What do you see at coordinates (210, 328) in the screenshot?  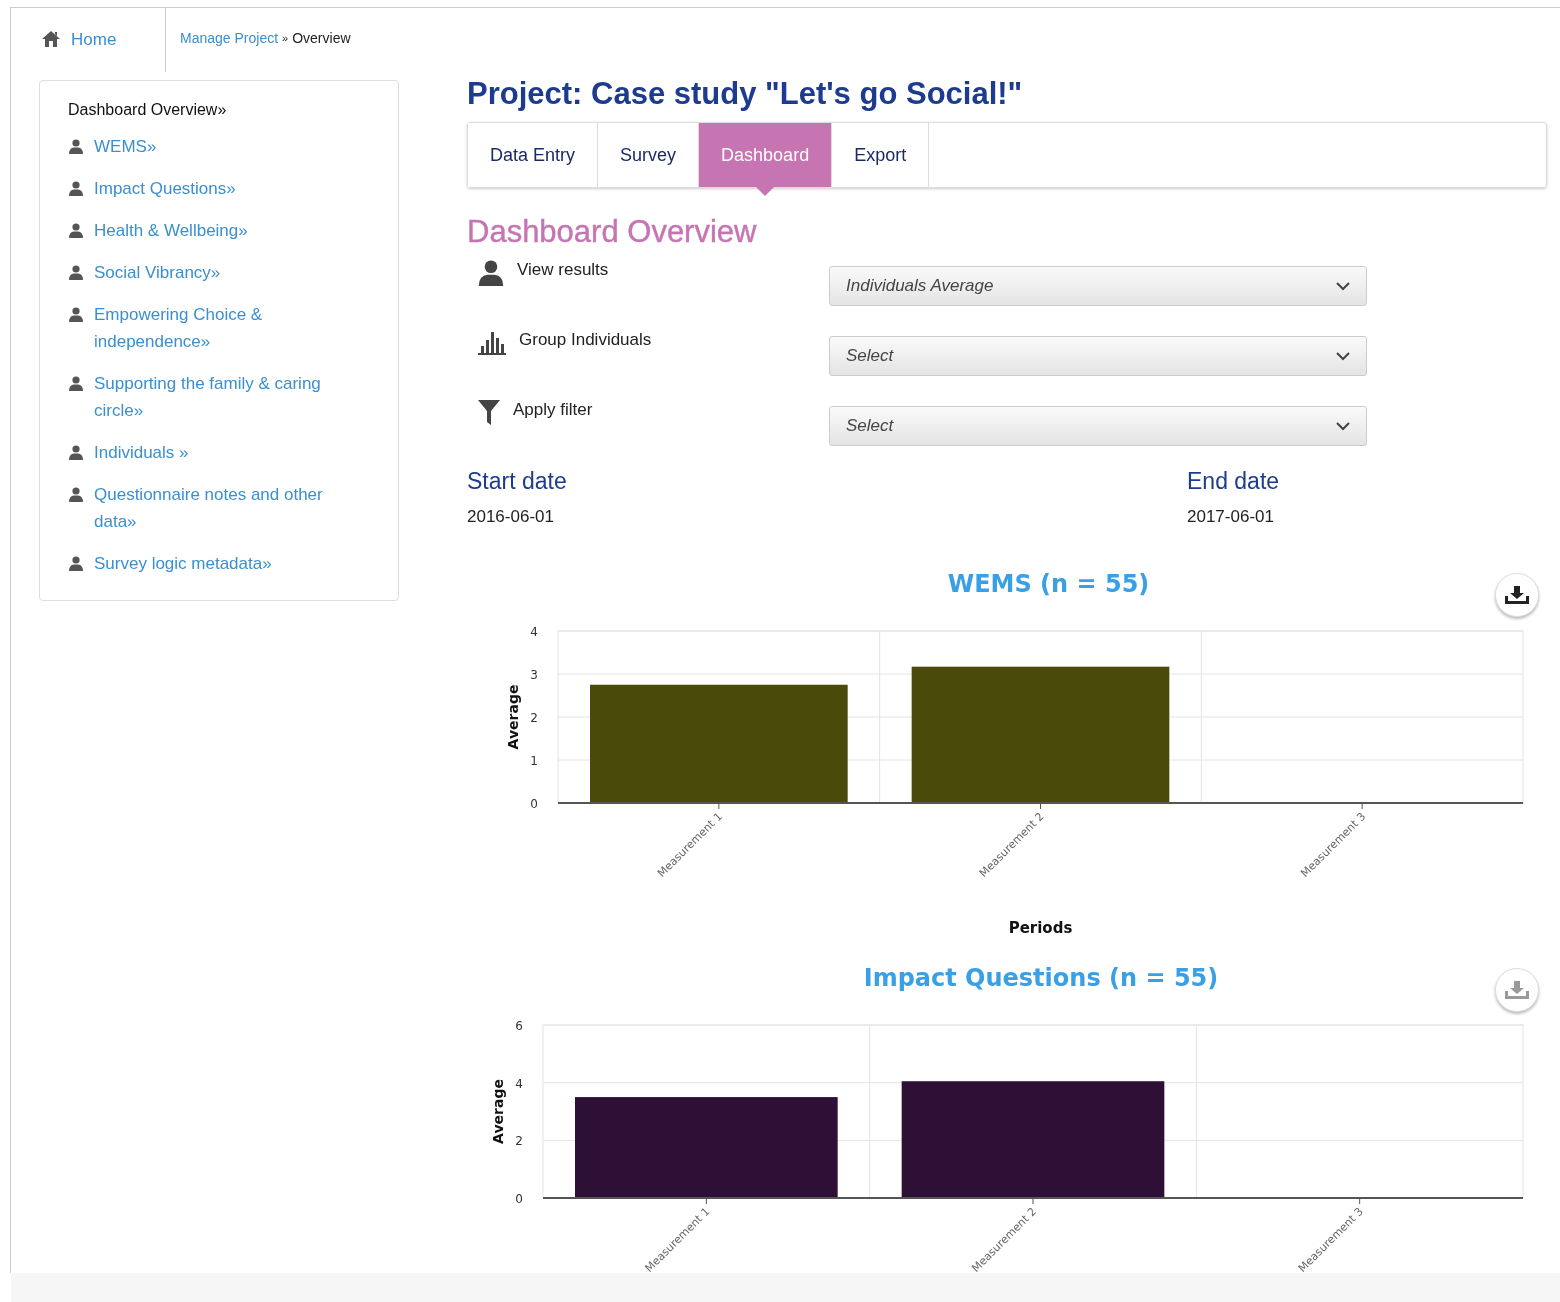 I see `sidebar-link: Empowering Choice & independence»` at bounding box center [210, 328].